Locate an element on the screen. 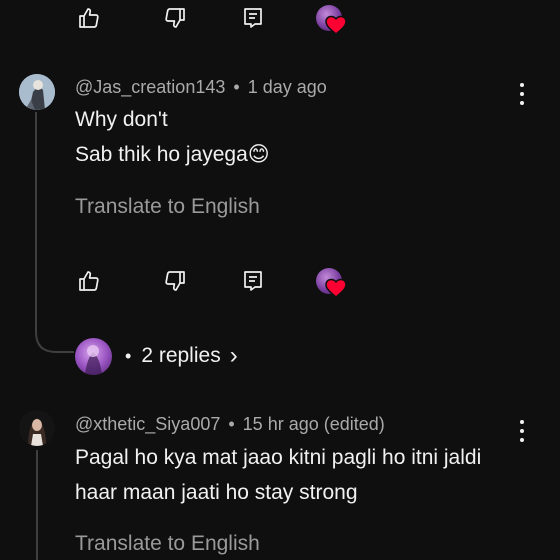  comment-text: Why don't Sab thik ho jayega😊 is located at coordinates (172, 137).